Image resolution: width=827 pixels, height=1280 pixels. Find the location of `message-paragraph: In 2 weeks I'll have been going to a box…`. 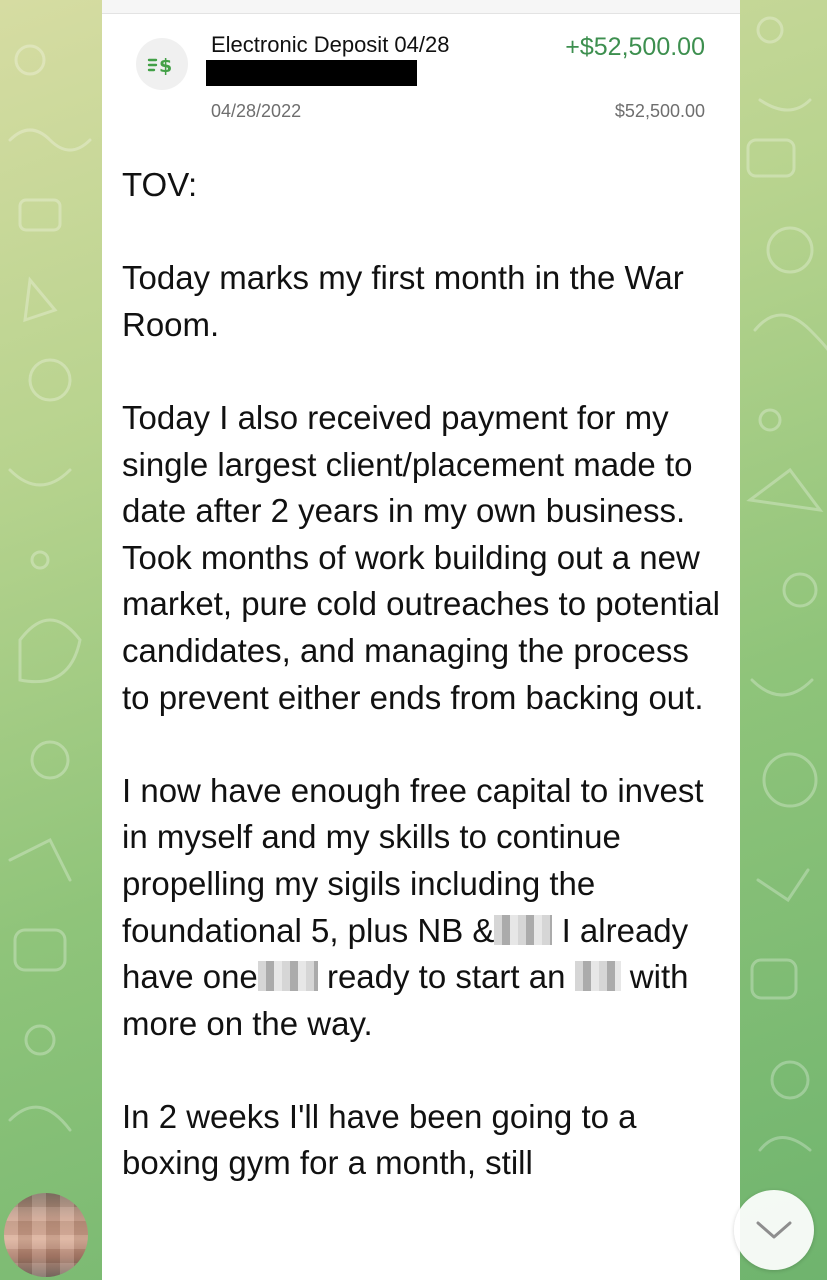

message-paragraph: In 2 weeks I'll have been going to a box… is located at coordinates (379, 1139).